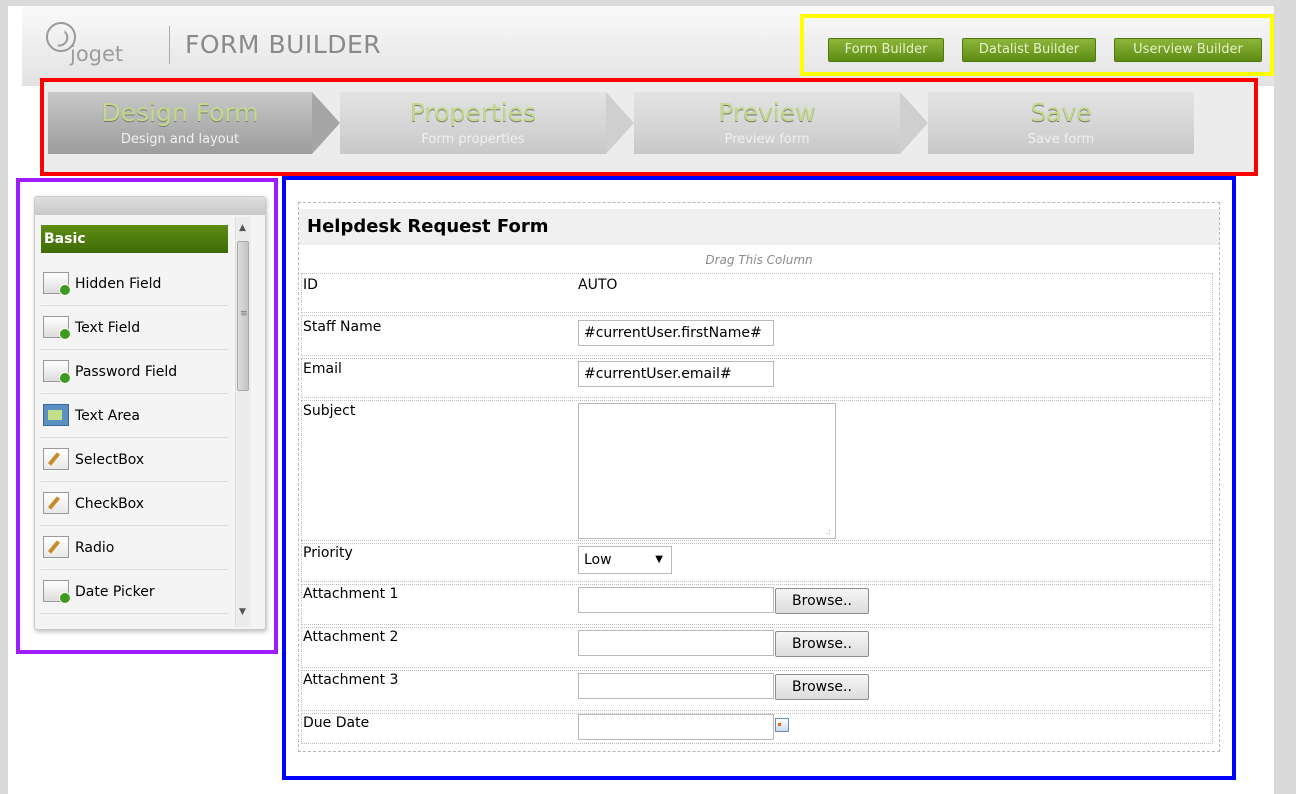 This screenshot has width=1296, height=794. I want to click on palette-item-label: Password Field, so click(126, 372).